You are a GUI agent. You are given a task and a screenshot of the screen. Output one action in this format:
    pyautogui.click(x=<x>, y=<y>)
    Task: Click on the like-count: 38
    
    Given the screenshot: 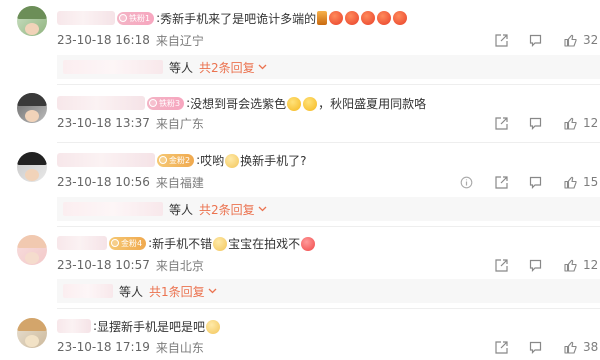 What is the action you would take?
    pyautogui.click(x=591, y=347)
    